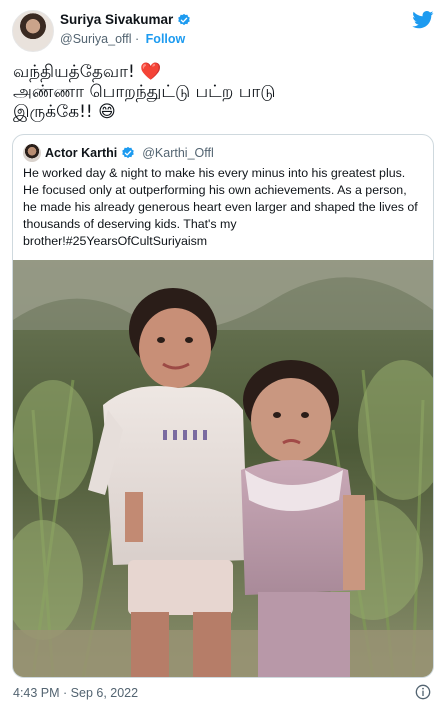  Describe the element at coordinates (81, 153) in the screenshot. I see `quoted-author-name: Actor Karthi` at that location.